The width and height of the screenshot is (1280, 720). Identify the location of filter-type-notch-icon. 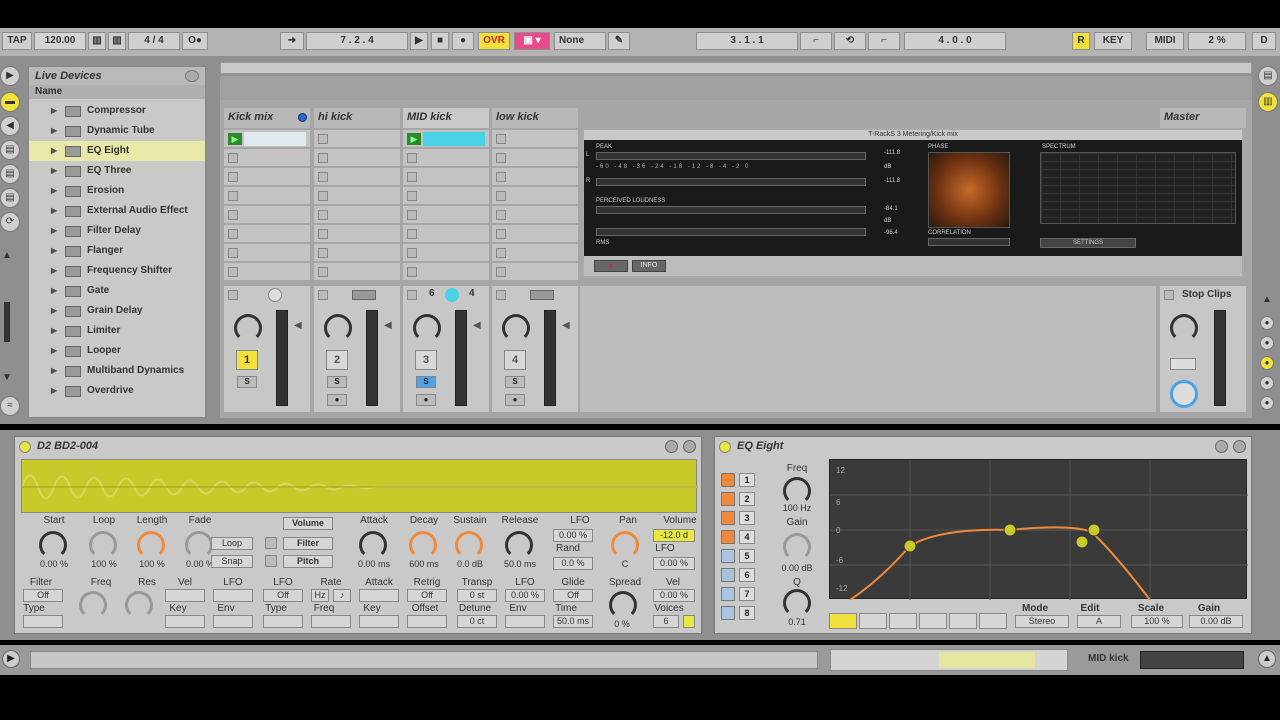
(933, 621).